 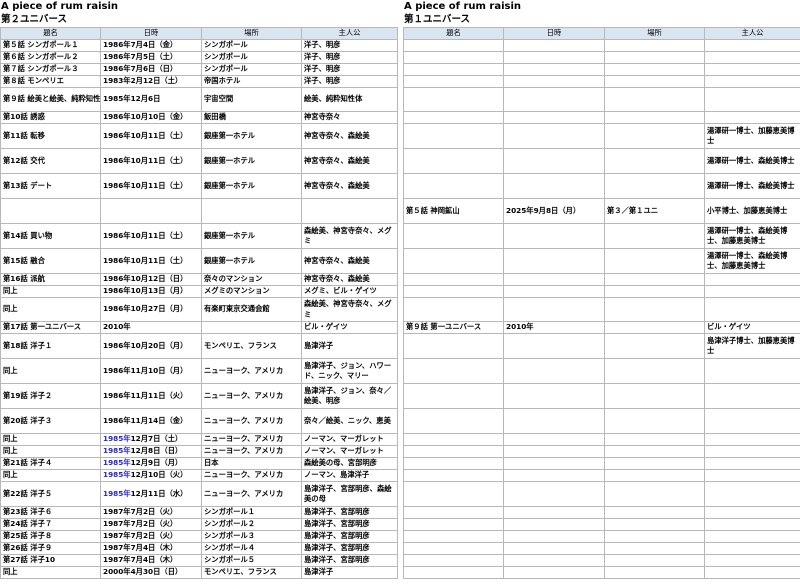 I want to click on date-remainder: 12月11日（水）, so click(x=159, y=493).